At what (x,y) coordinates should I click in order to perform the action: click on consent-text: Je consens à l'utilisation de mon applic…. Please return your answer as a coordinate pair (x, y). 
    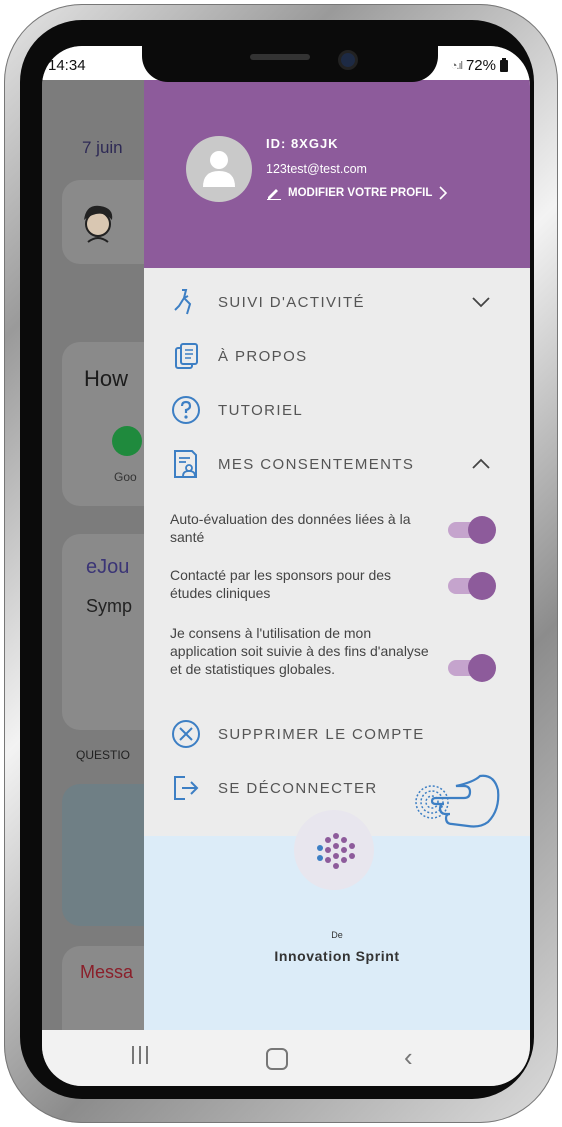
    Looking at the image, I should click on (299, 651).